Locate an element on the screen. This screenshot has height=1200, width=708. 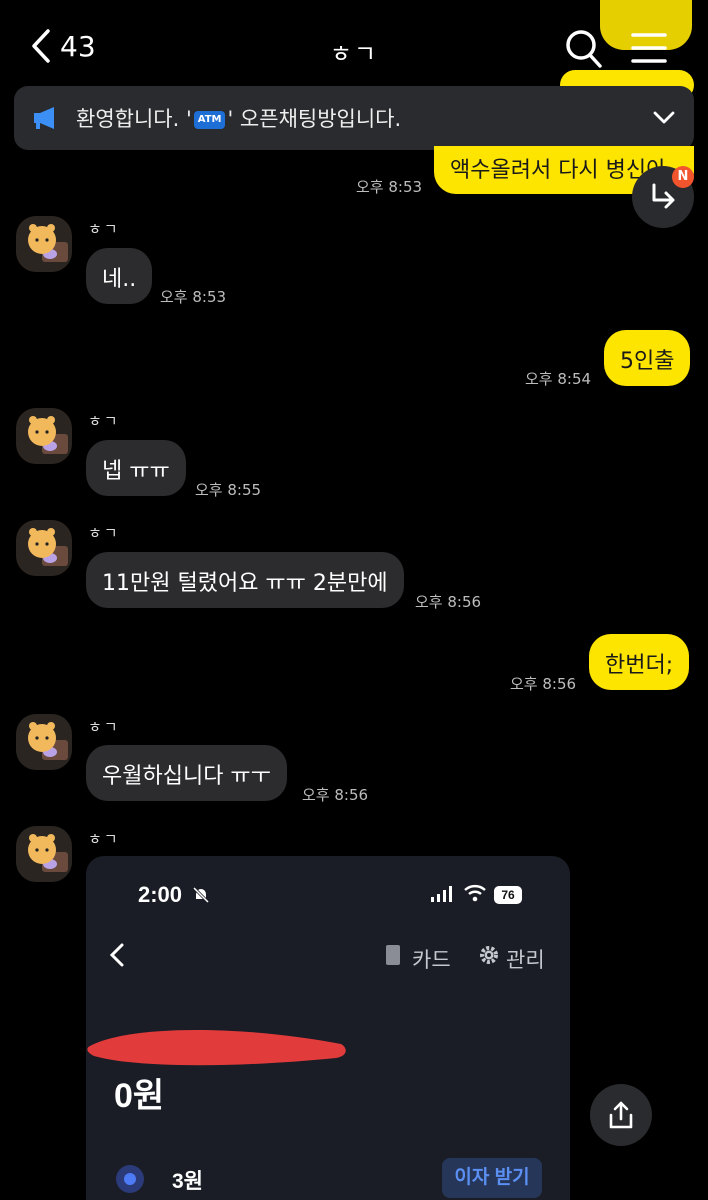
menu-button is located at coordinates (649, 50).